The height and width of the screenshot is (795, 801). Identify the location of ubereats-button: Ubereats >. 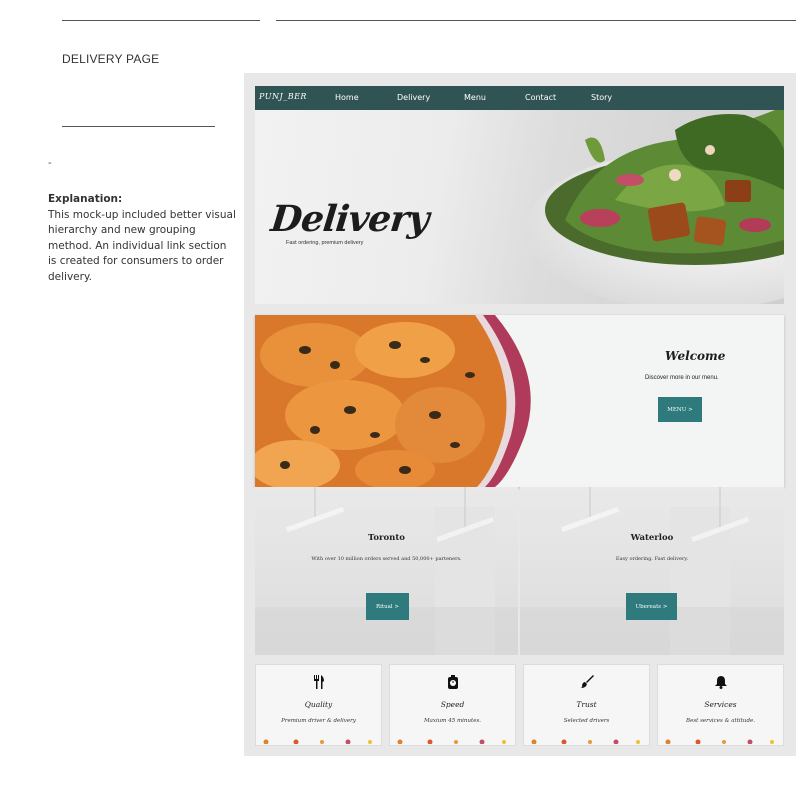
(651, 606).